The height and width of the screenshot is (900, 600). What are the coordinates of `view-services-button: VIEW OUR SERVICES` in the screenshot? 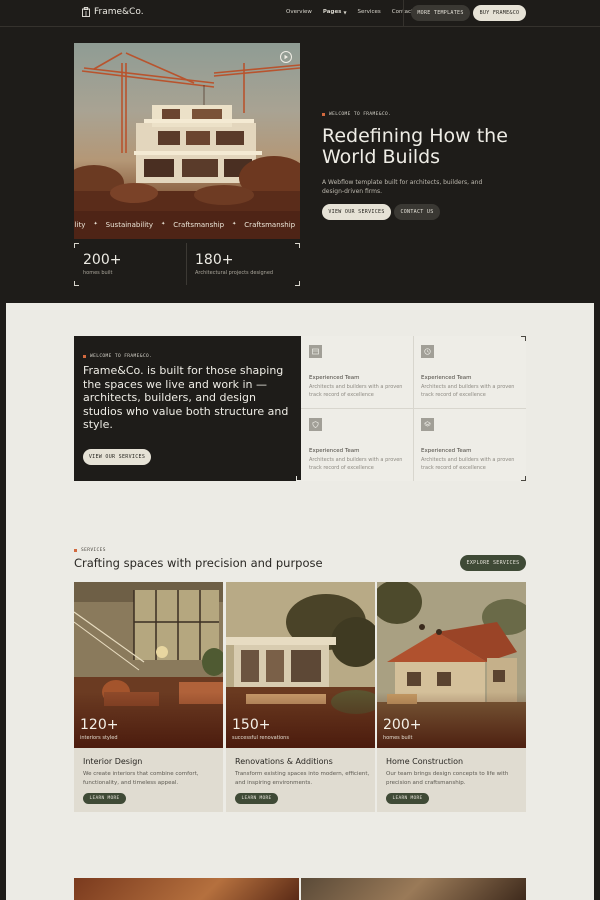 It's located at (356, 212).